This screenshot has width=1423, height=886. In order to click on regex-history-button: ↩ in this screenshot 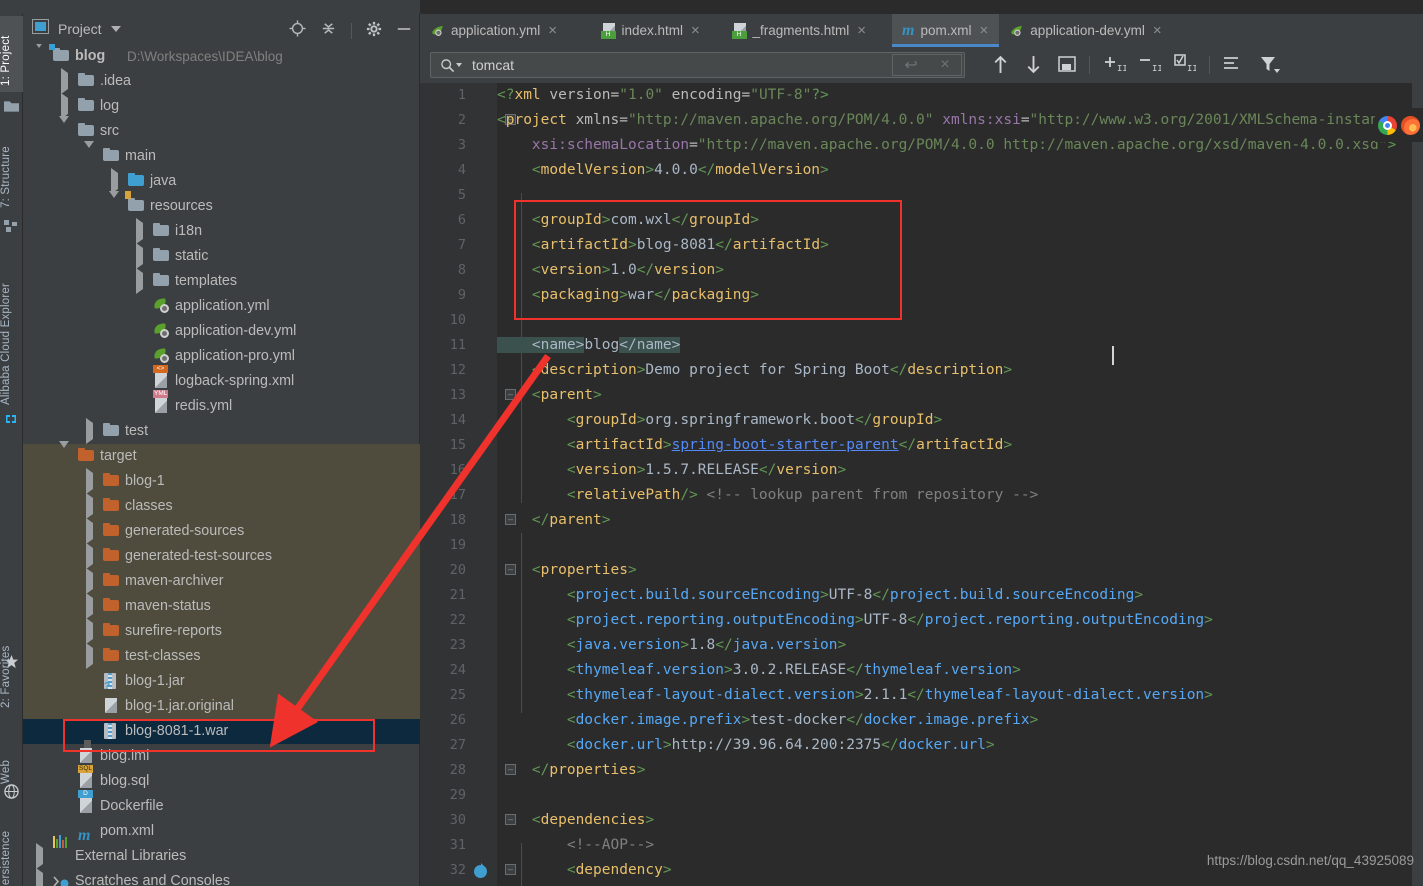, I will do `click(910, 65)`.